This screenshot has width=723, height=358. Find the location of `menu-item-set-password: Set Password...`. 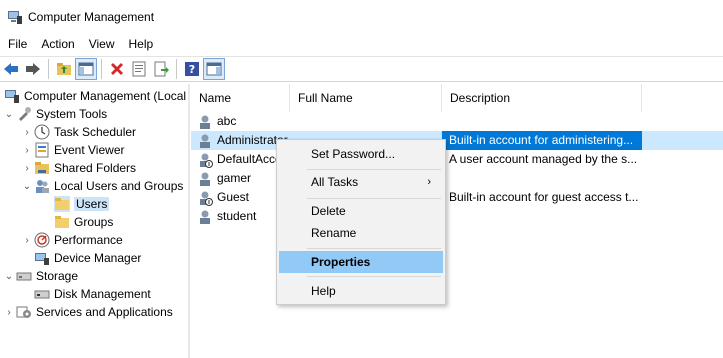

menu-item-set-password: Set Password... is located at coordinates (361, 154).